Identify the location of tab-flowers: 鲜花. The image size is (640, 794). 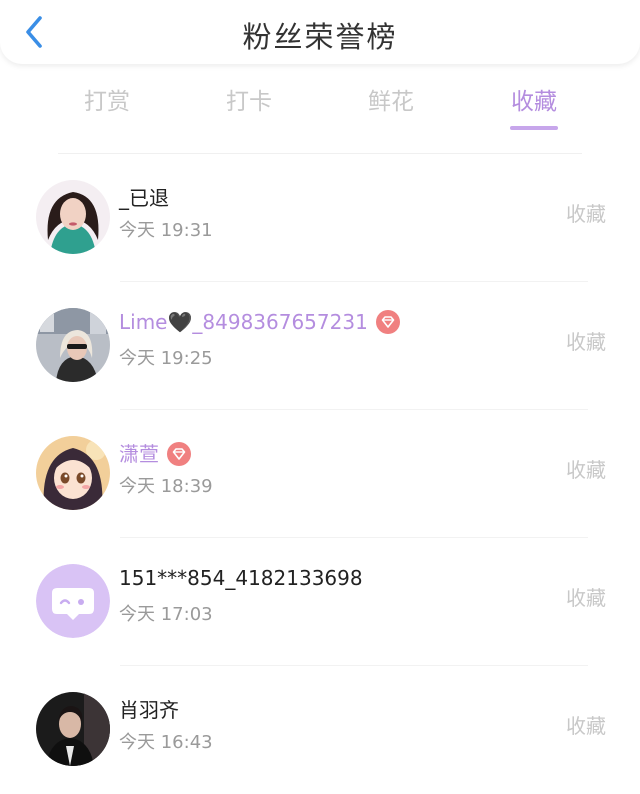
(391, 99).